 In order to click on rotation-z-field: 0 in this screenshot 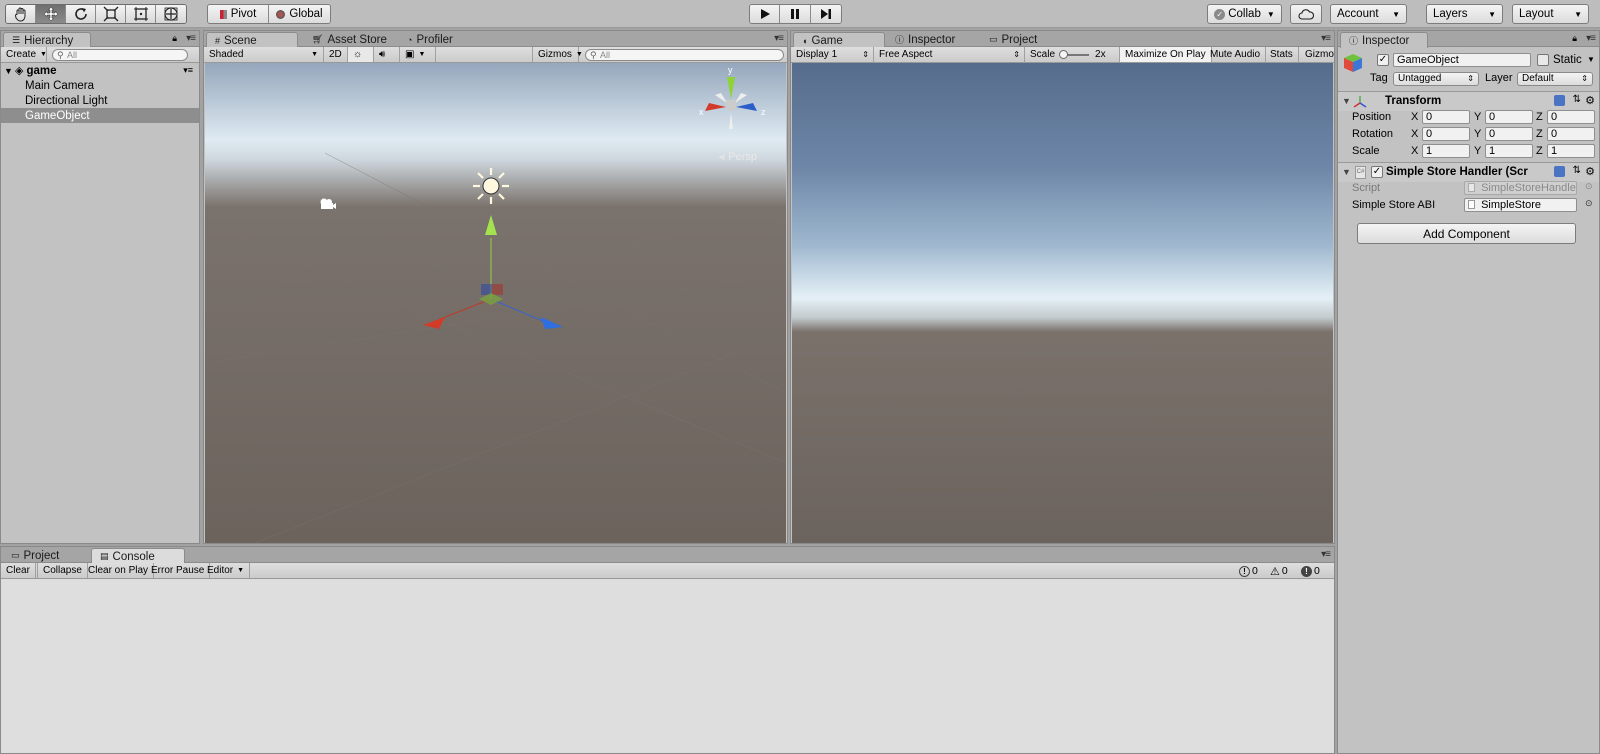, I will do `click(1571, 134)`.